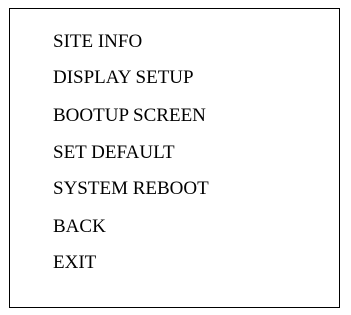 This screenshot has height=315, width=351. Describe the element at coordinates (131, 189) in the screenshot. I see `menu-item-system-reboot: SYSTEM REBOOT` at that location.